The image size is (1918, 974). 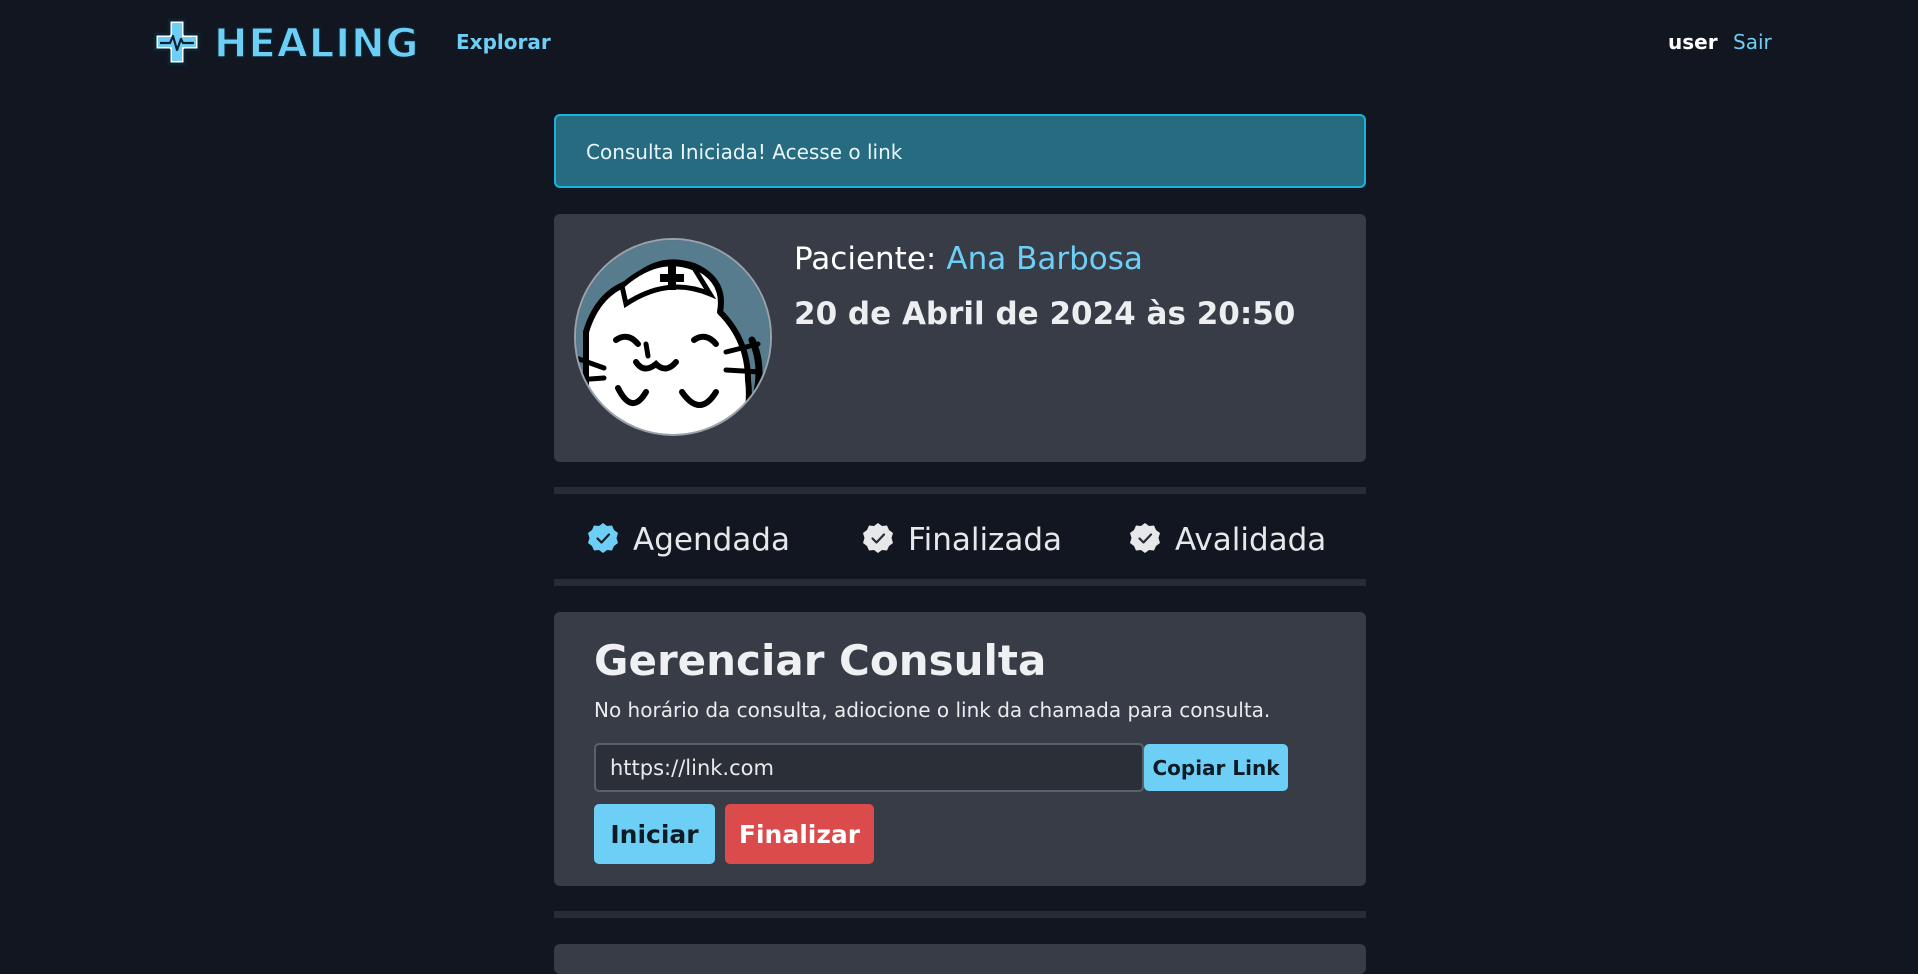 I want to click on patient-avatar, so click(x=673, y=337).